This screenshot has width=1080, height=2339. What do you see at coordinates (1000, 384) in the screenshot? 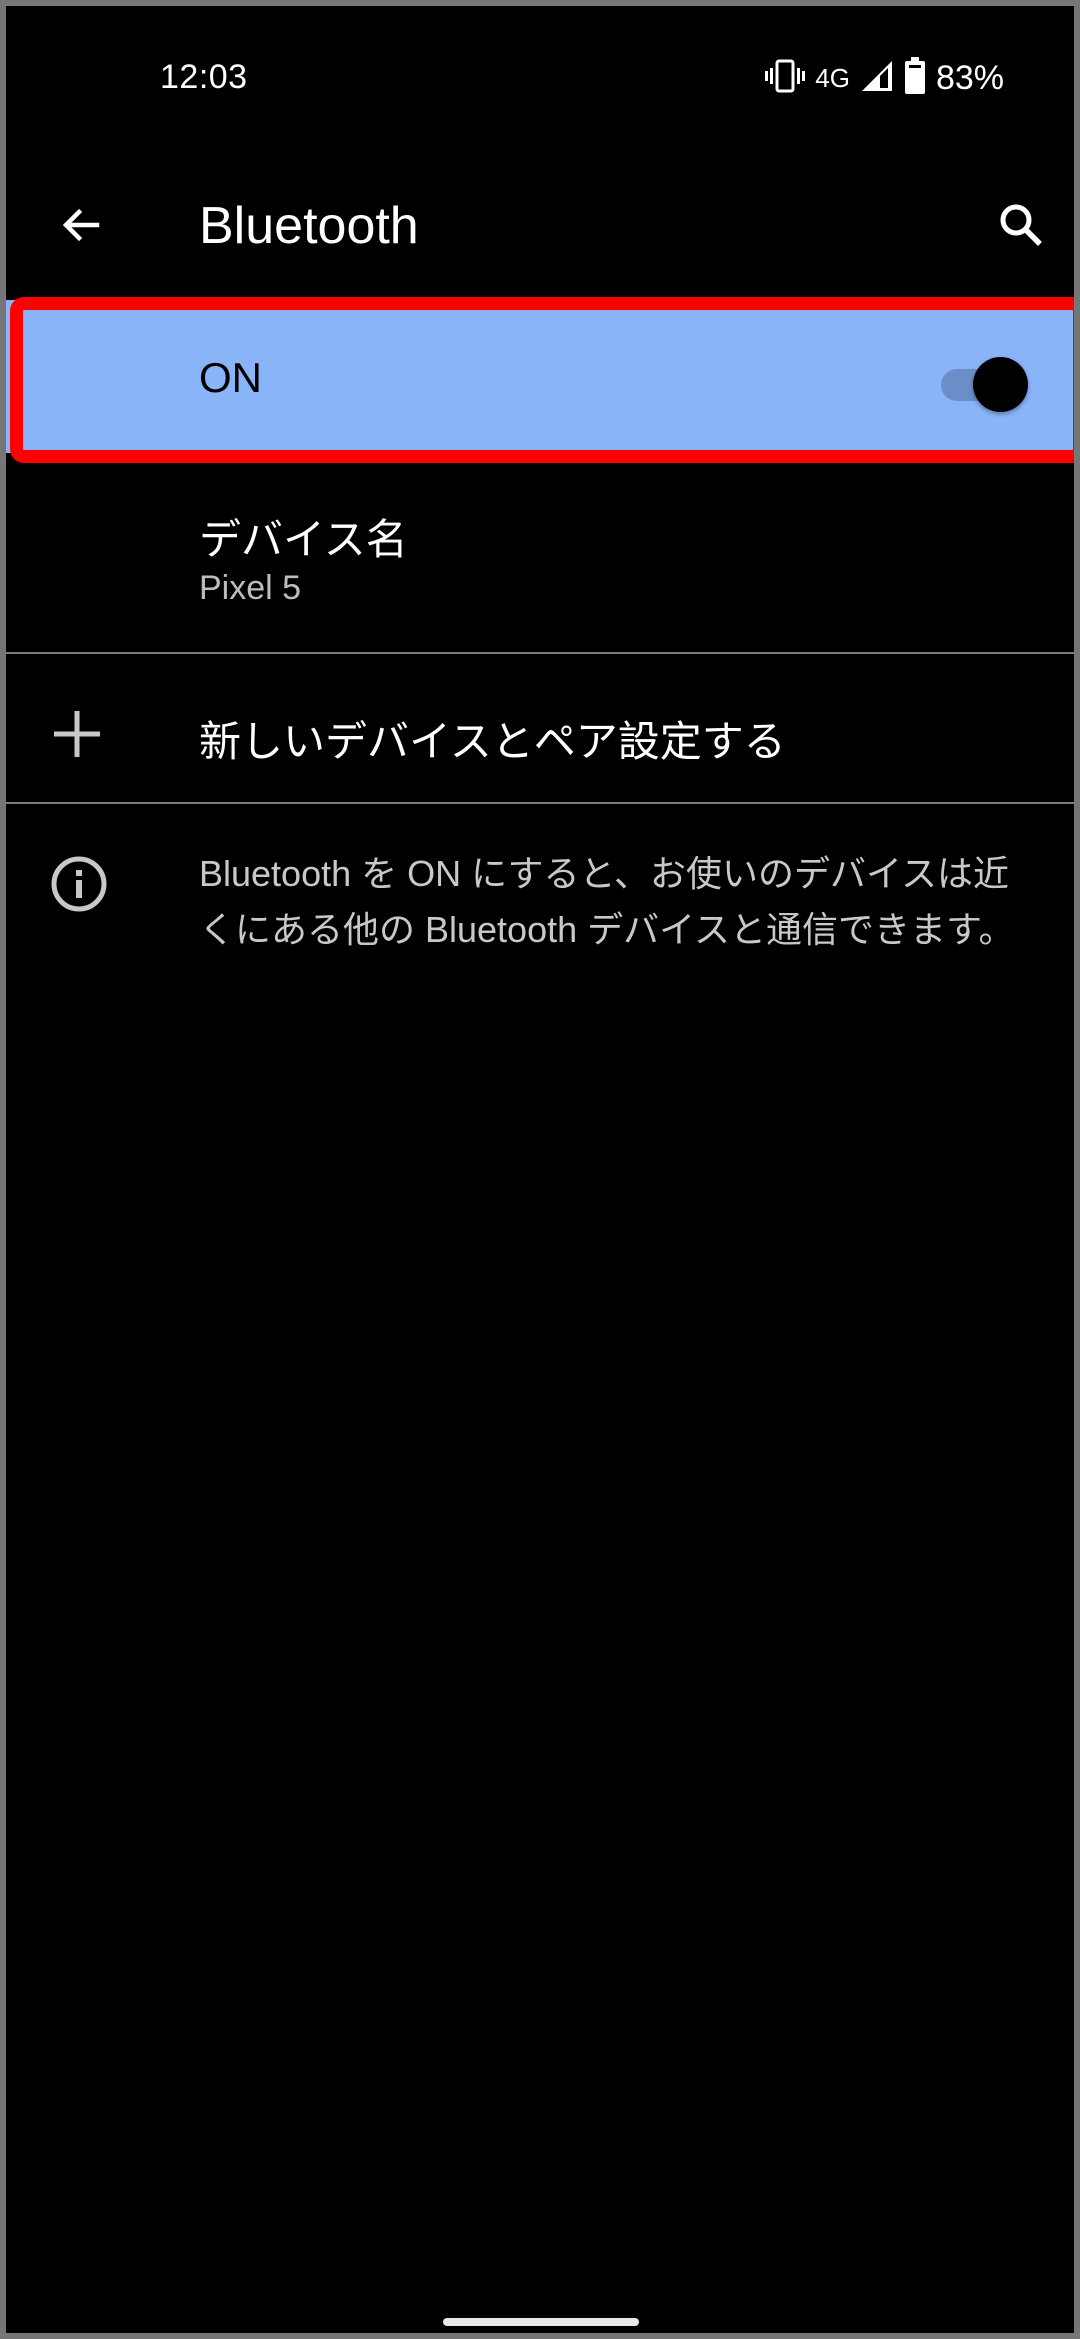
I see `toggle-thumb` at bounding box center [1000, 384].